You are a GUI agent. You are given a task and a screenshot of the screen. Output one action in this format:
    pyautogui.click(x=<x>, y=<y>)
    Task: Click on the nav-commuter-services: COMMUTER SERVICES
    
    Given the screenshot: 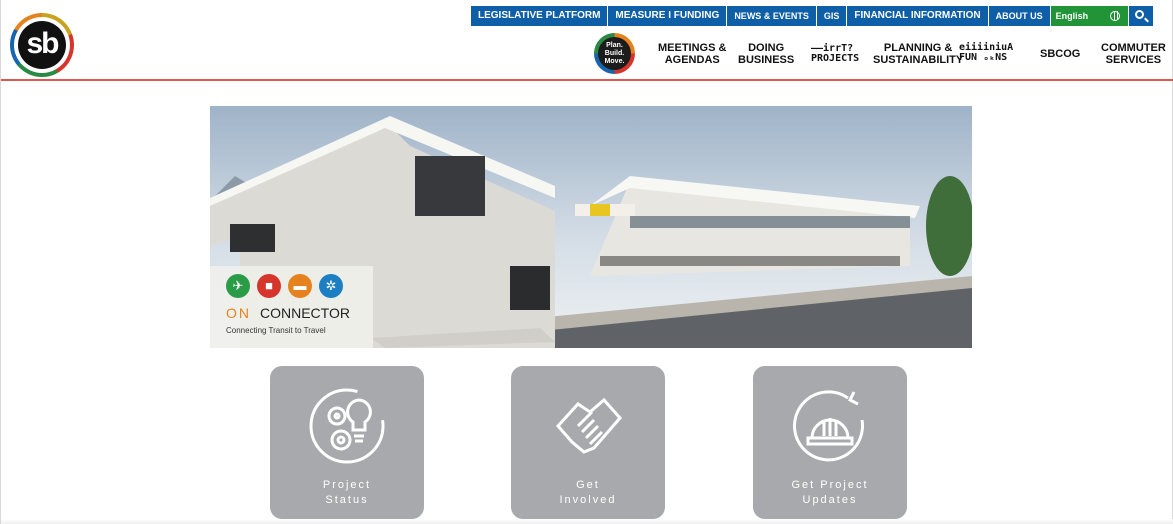 What is the action you would take?
    pyautogui.click(x=1133, y=54)
    